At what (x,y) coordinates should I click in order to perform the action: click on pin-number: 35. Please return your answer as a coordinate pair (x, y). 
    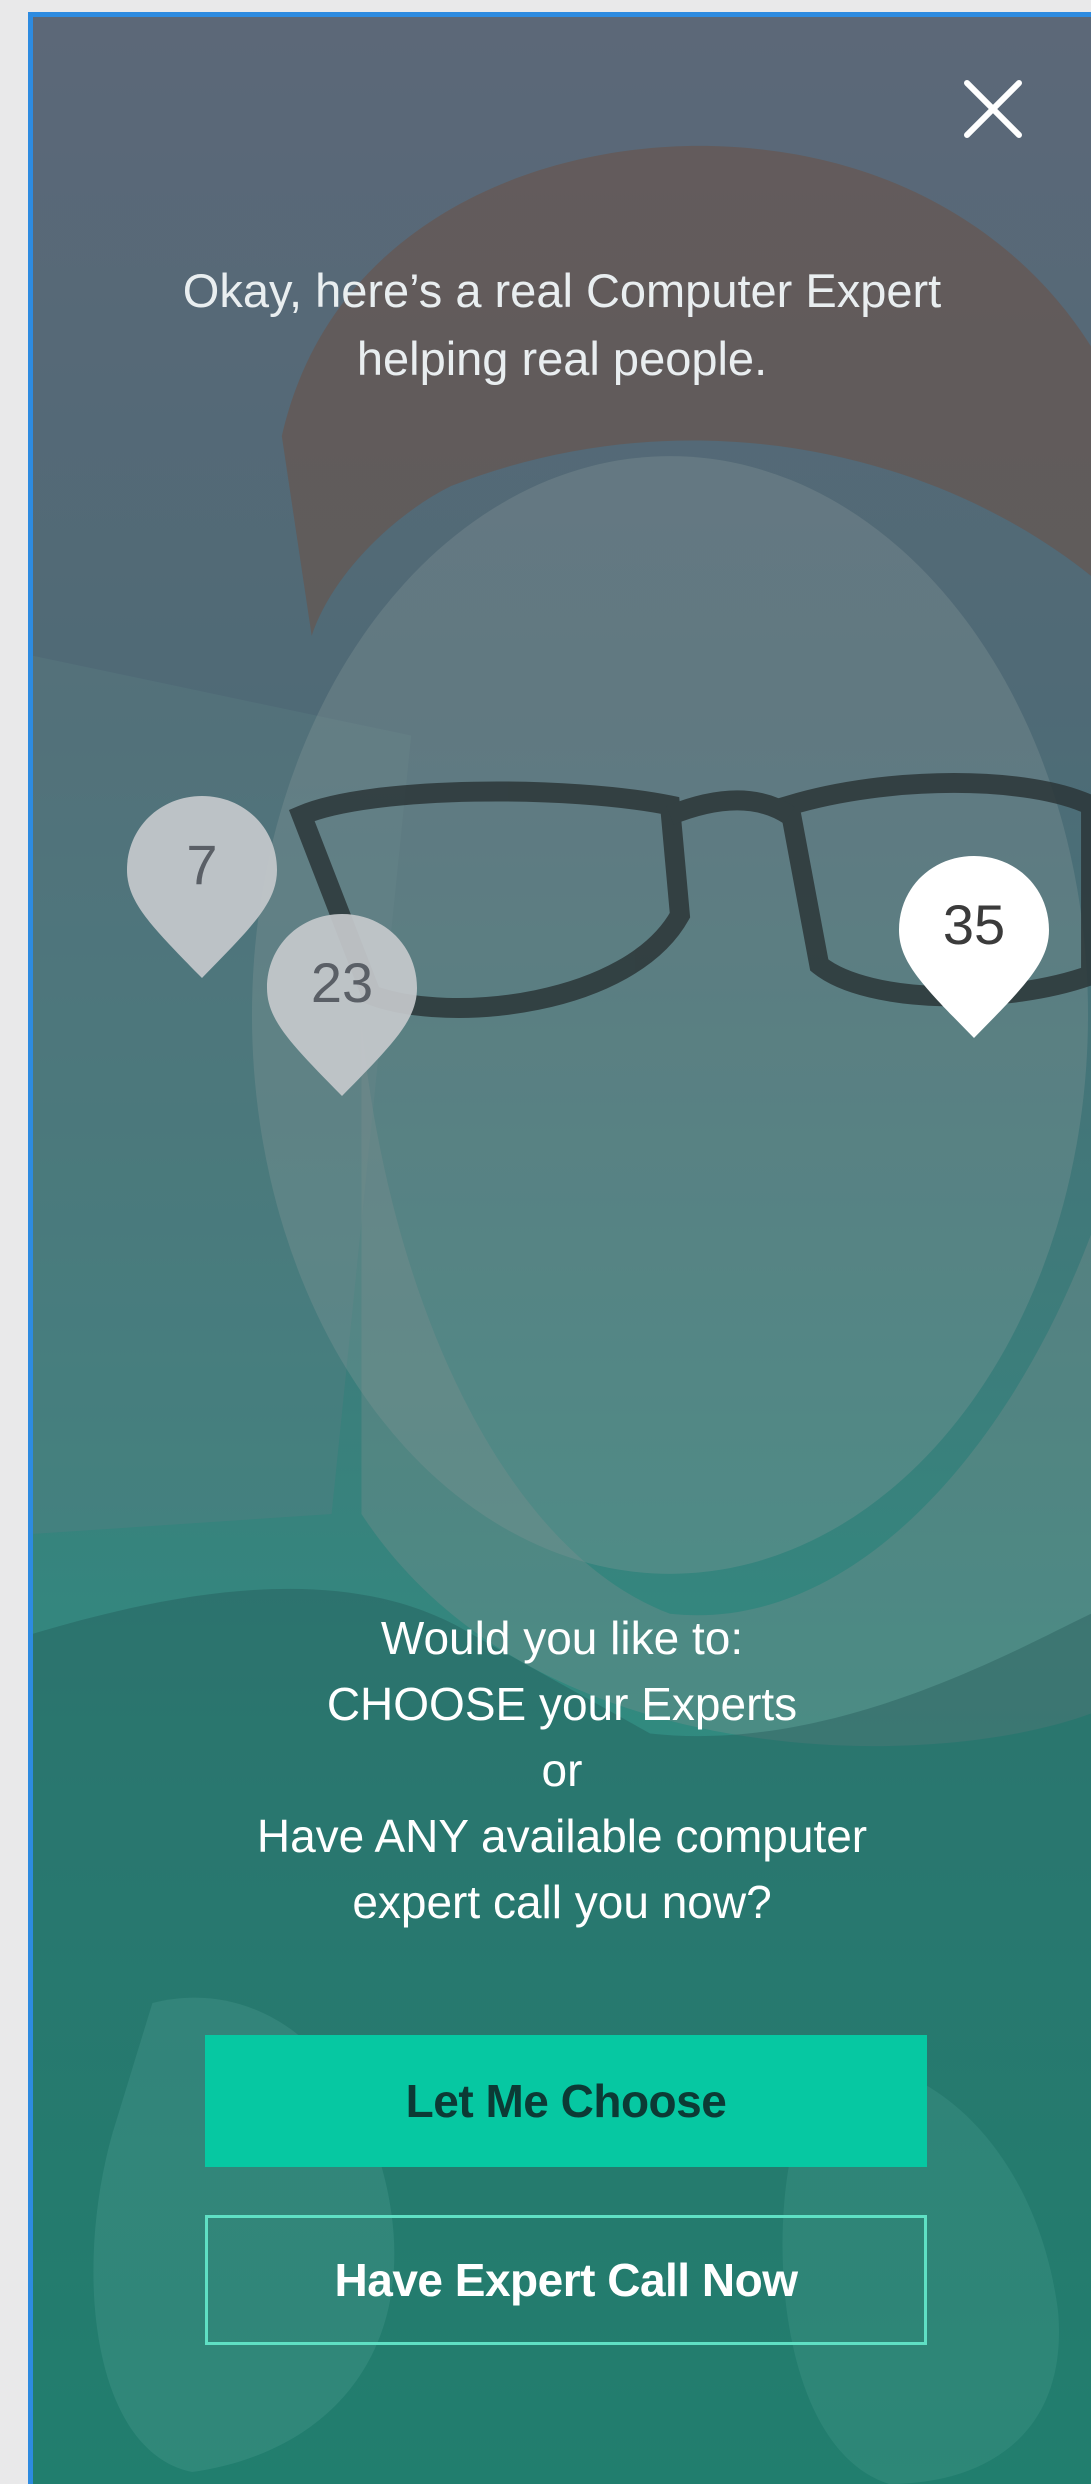
    Looking at the image, I should click on (974, 924).